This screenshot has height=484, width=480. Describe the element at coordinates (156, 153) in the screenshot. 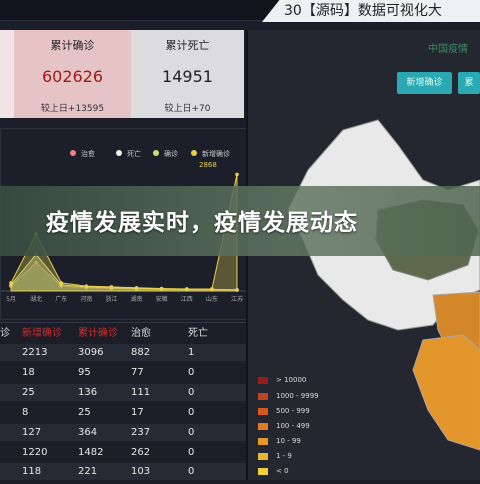

I see `legend-dot-confirmed` at that location.